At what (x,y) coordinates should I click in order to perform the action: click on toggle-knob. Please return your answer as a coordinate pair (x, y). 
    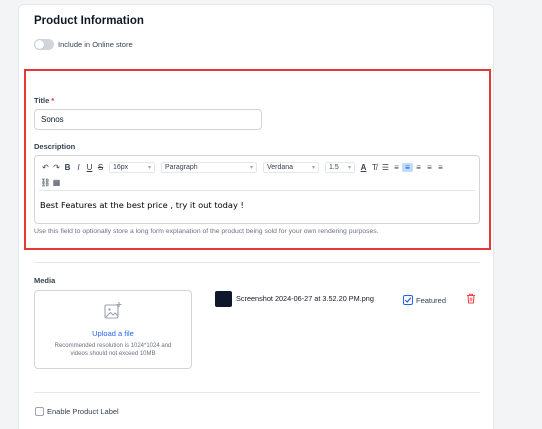
    Looking at the image, I should click on (39, 44).